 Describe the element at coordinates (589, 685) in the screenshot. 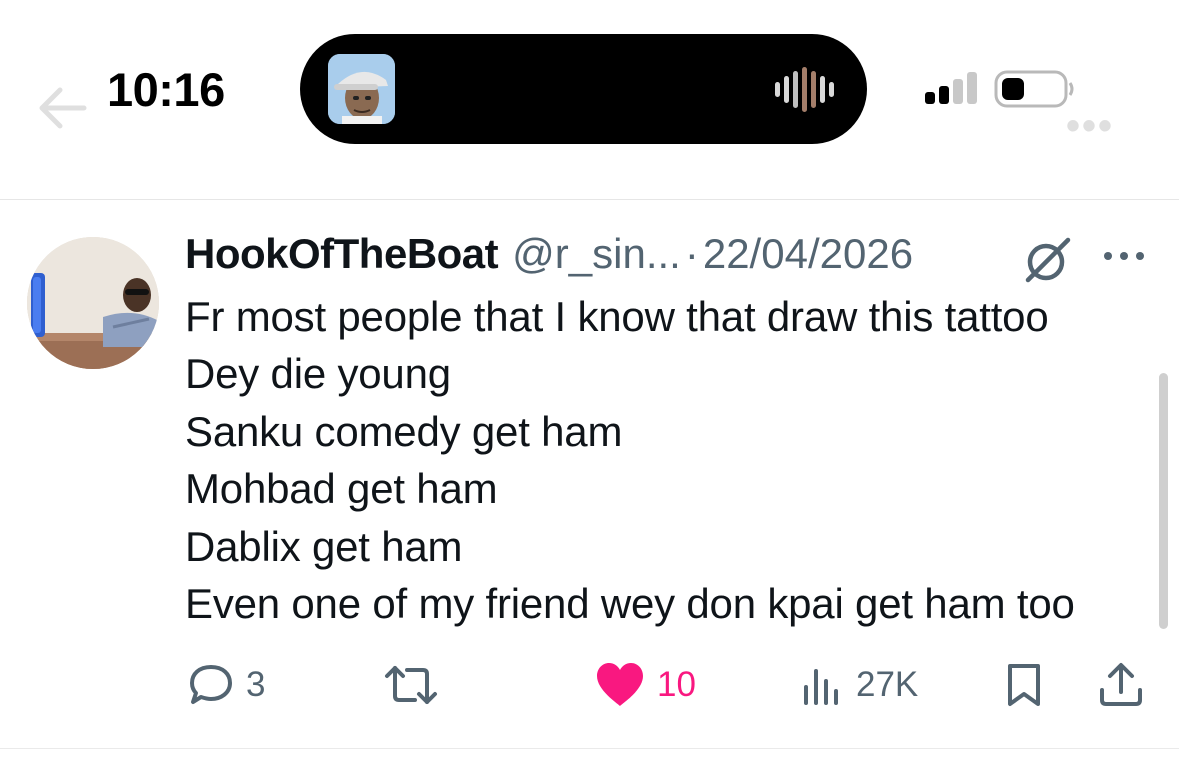

I see `tweet-actions: 3 10 27K` at that location.